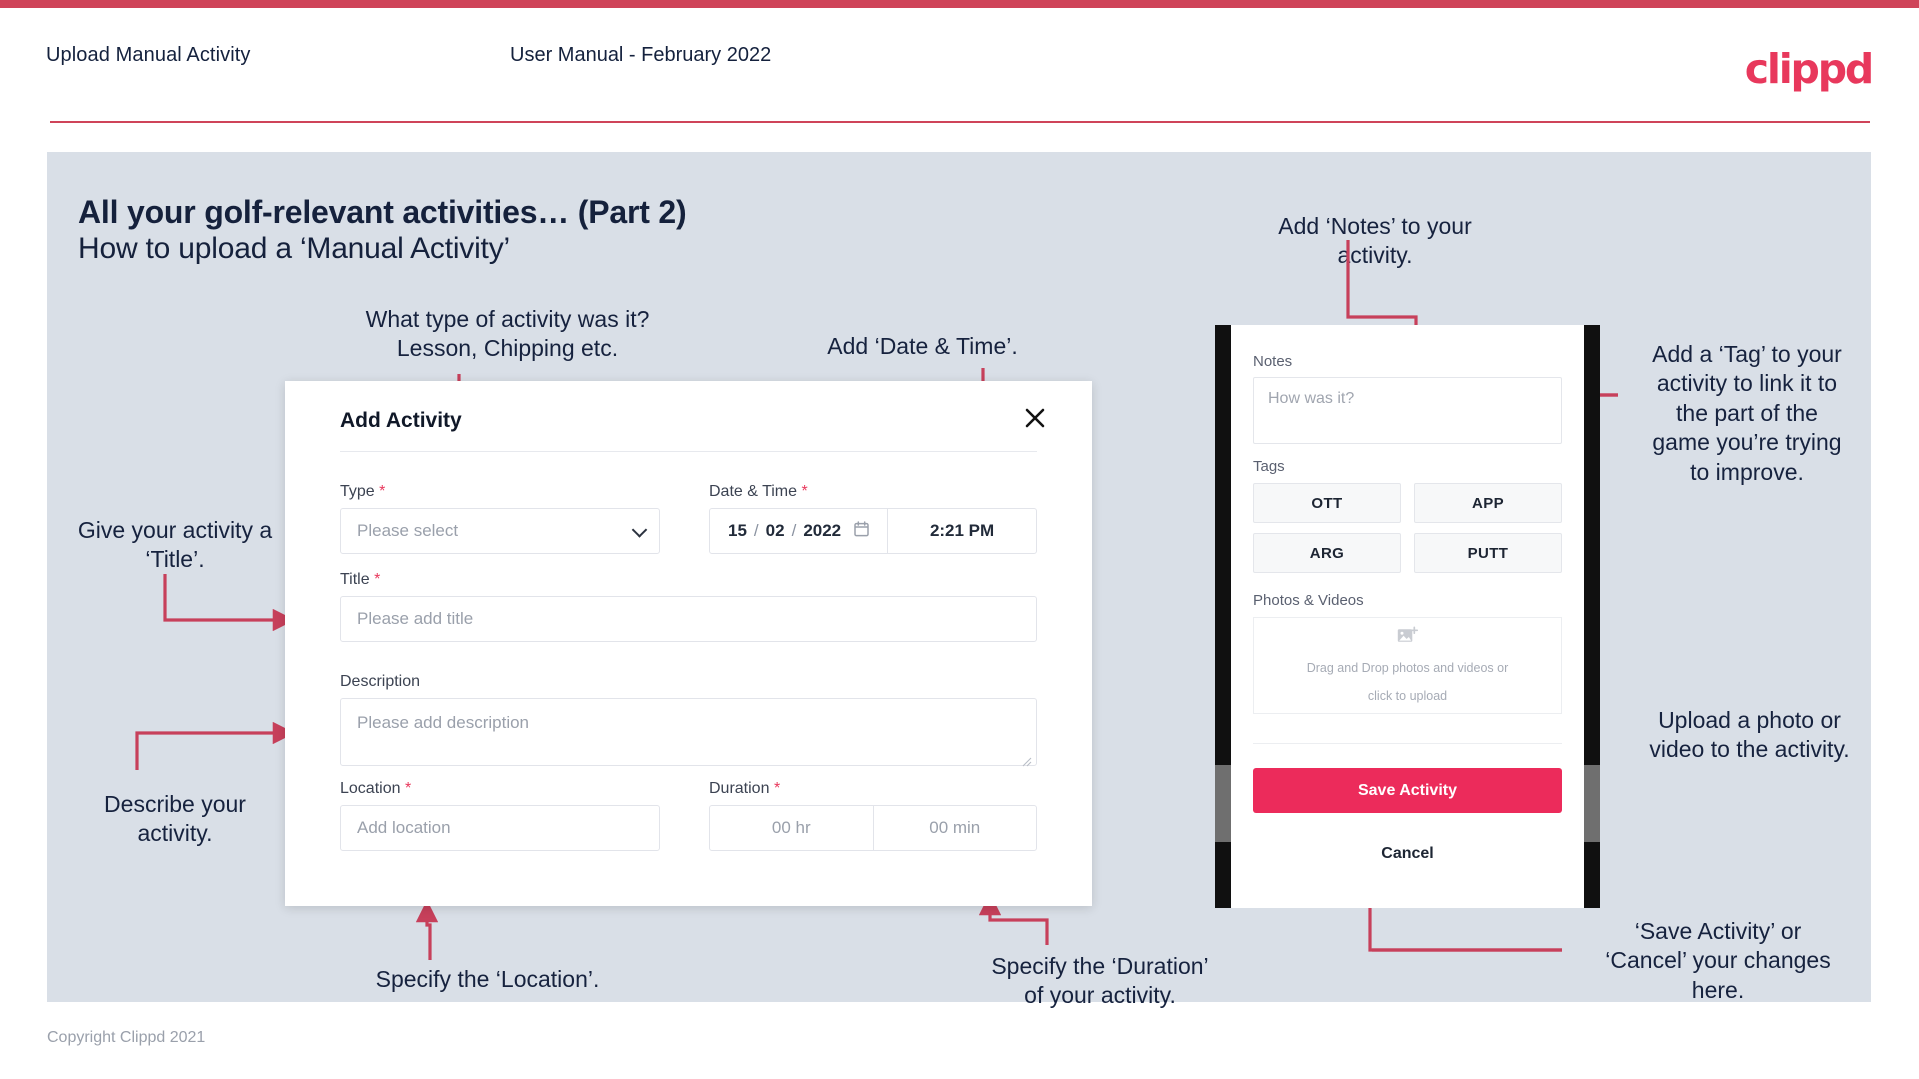 Image resolution: width=1919 pixels, height=1079 pixels. I want to click on calendar-icon, so click(861, 531).